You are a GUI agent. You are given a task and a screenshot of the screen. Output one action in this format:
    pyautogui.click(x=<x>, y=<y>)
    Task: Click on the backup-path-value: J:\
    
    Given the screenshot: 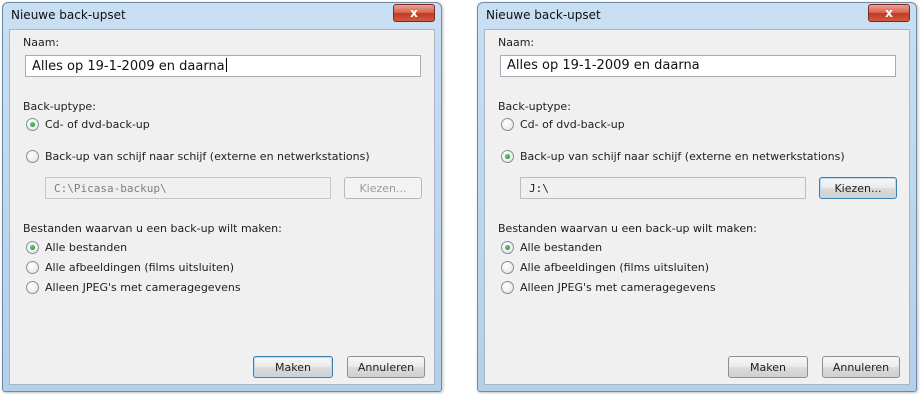 What is the action you would take?
    pyautogui.click(x=539, y=188)
    